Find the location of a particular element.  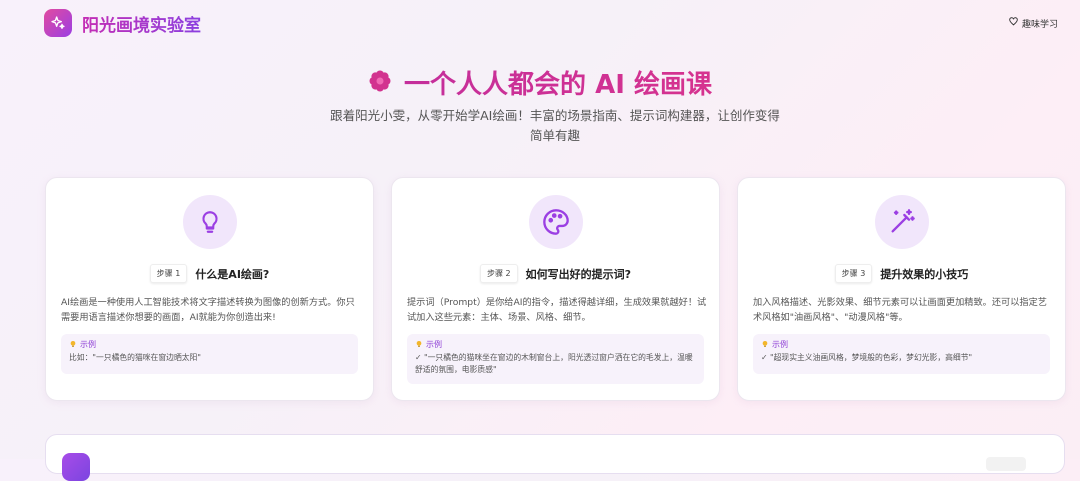

page-title: 一个人人都会的 AI 绘画课 is located at coordinates (558, 82).